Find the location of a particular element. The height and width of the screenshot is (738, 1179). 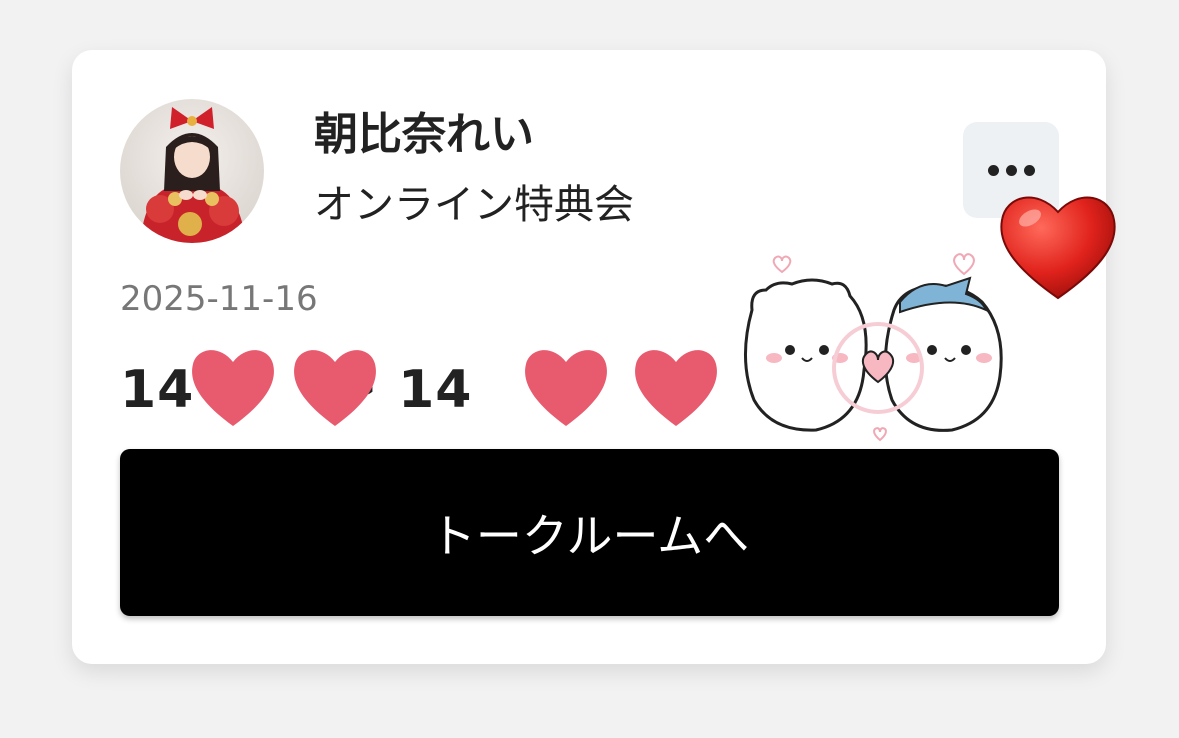

bear-characters-sticker-icon is located at coordinates (873, 347).